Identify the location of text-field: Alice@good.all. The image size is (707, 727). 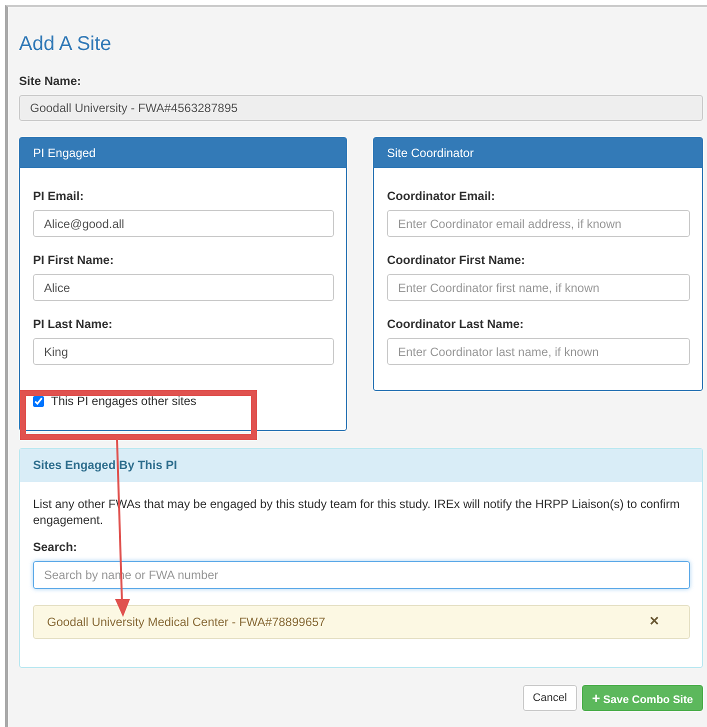
(183, 223).